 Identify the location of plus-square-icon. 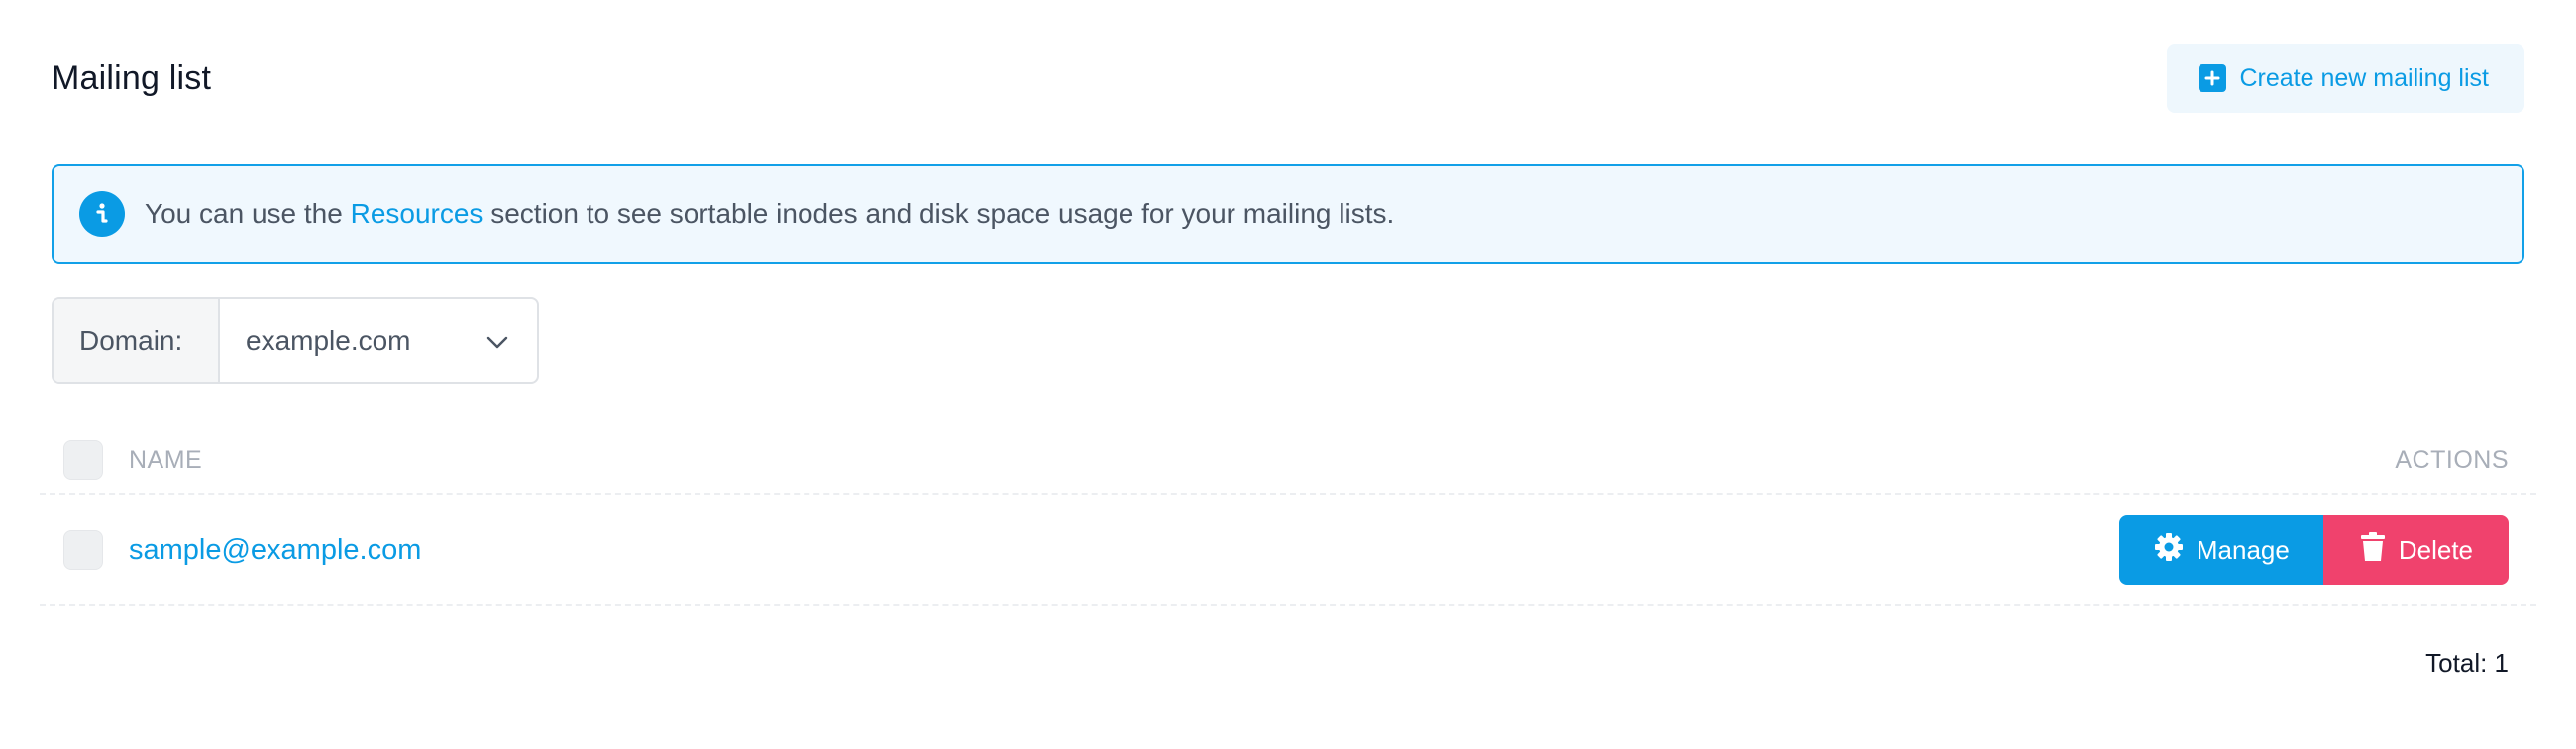
(2212, 78).